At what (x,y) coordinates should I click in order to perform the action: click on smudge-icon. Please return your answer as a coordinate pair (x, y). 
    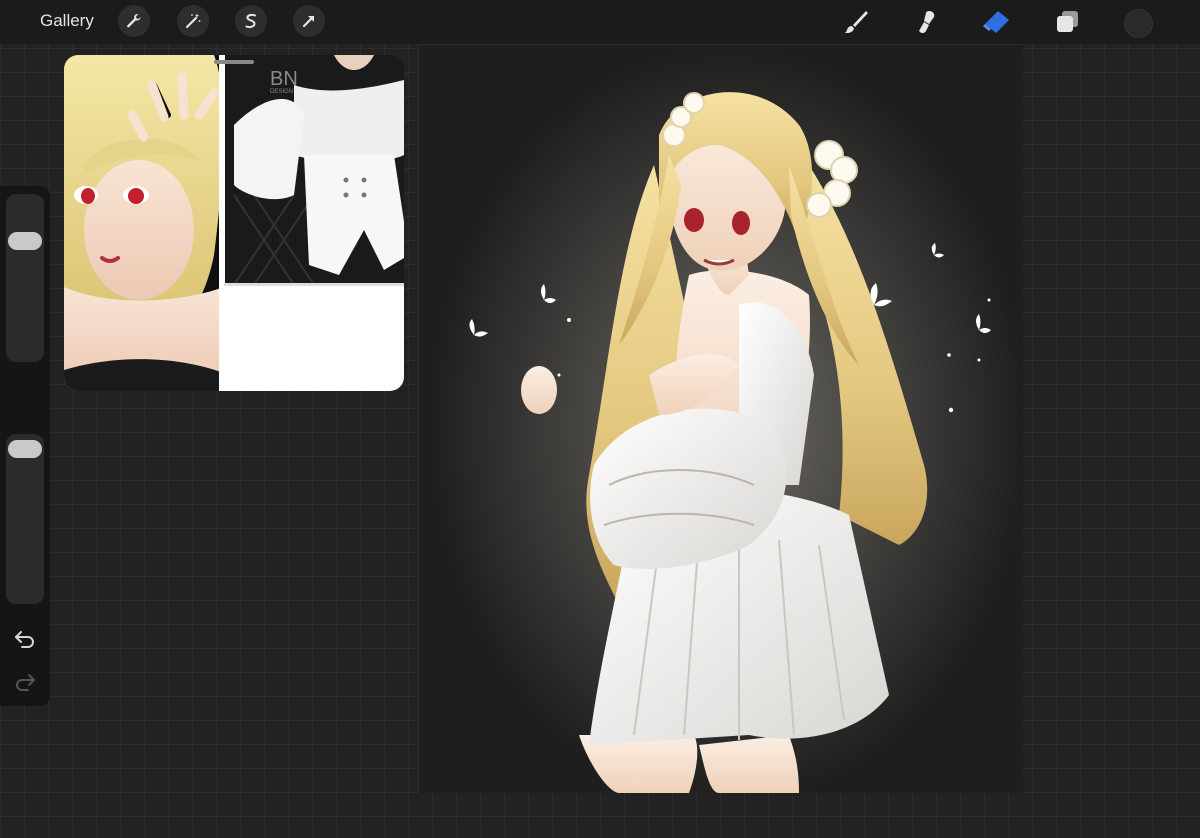
    Looking at the image, I should click on (927, 22).